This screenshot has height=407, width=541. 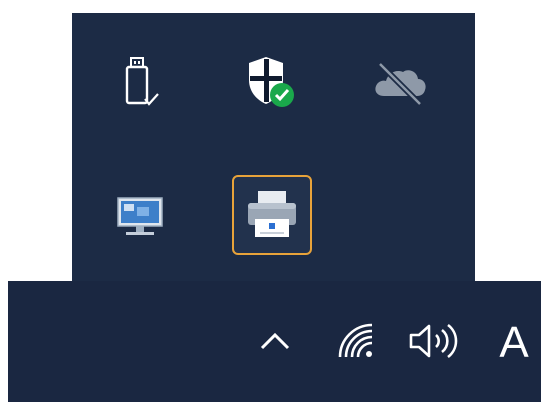 I want to click on remote-desktop-tray-item, so click(x=140, y=215).